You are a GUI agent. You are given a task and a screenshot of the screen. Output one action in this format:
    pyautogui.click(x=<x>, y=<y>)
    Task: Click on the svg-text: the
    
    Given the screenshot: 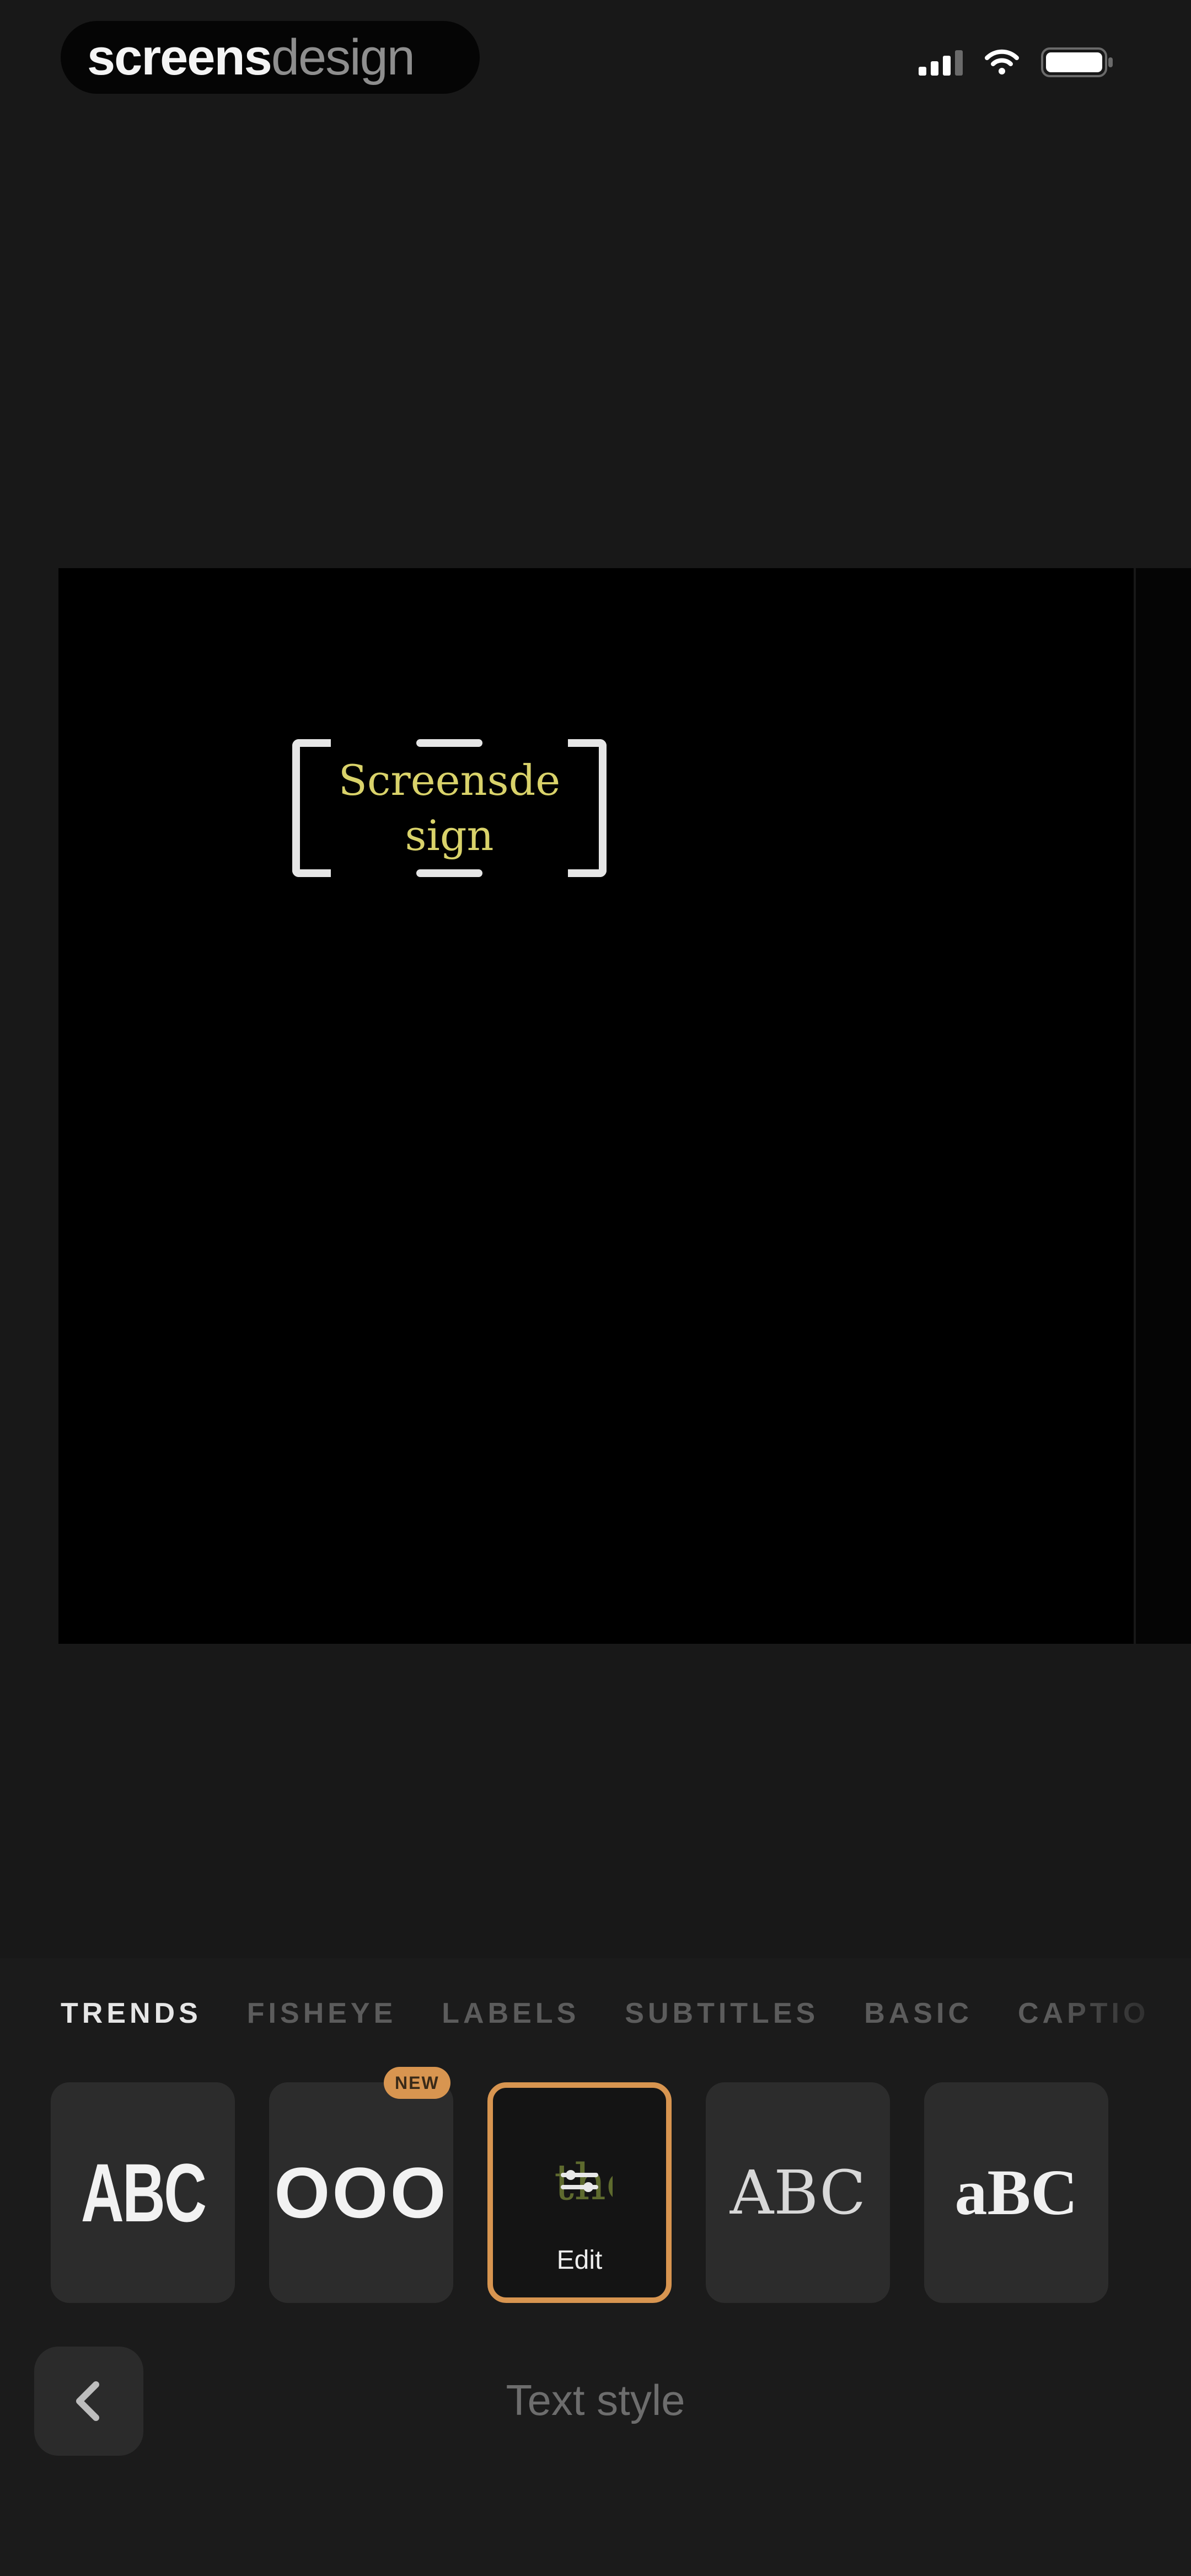 What is the action you would take?
    pyautogui.click(x=583, y=2182)
    